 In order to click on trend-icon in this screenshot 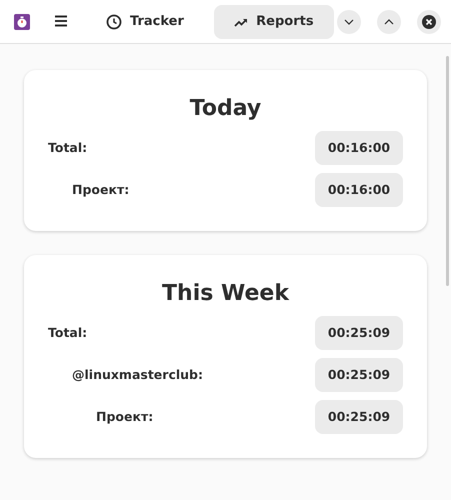, I will do `click(241, 21)`.